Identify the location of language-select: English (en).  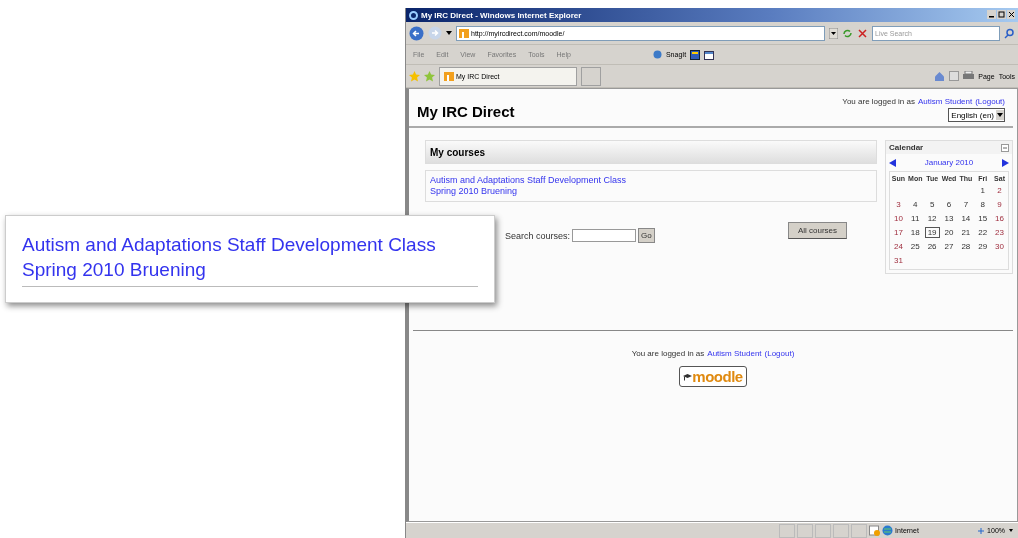
(976, 115).